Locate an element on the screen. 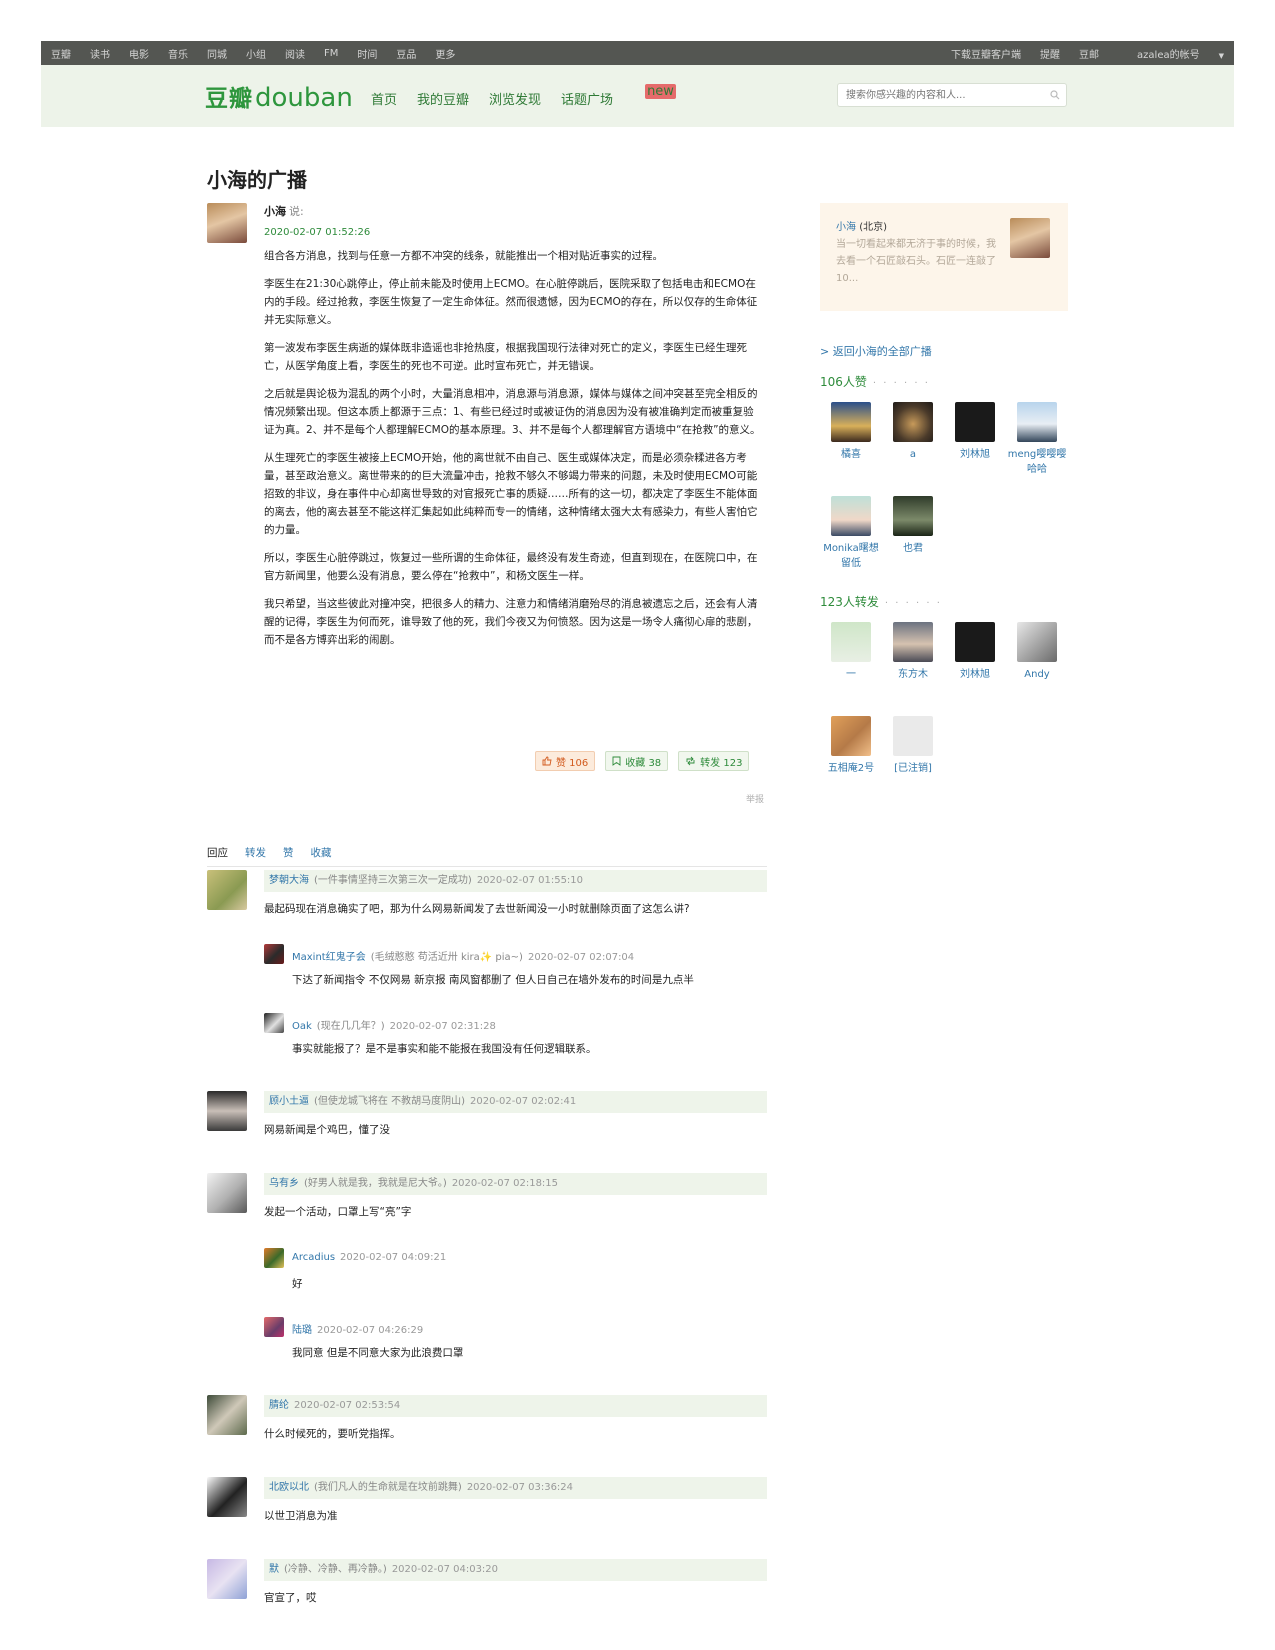  liker-item: 也君 is located at coordinates (913, 526).